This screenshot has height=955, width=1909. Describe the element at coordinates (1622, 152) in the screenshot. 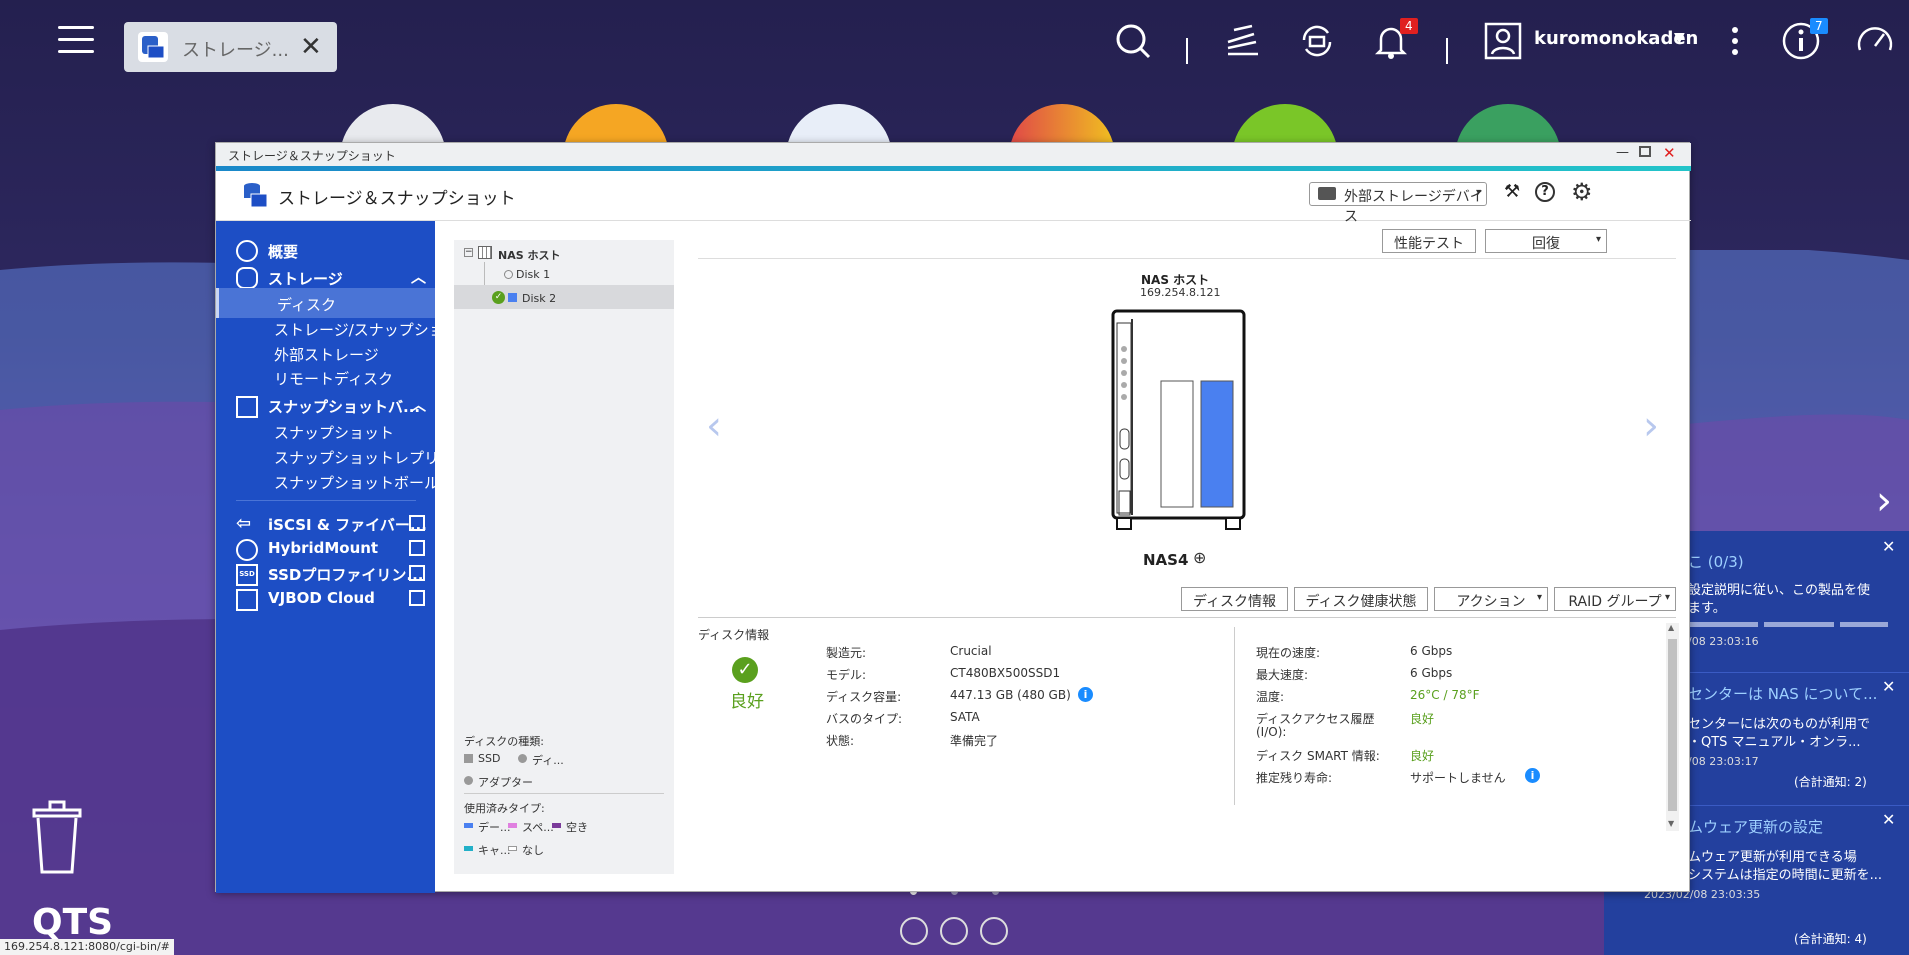

I see `minimize-icon: —` at that location.